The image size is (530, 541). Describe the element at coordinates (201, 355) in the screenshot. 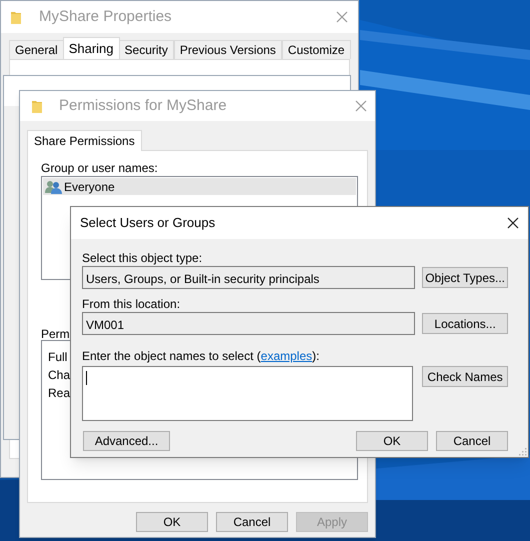

I see `object-names-label: Enter the object names to select (examples):` at that location.